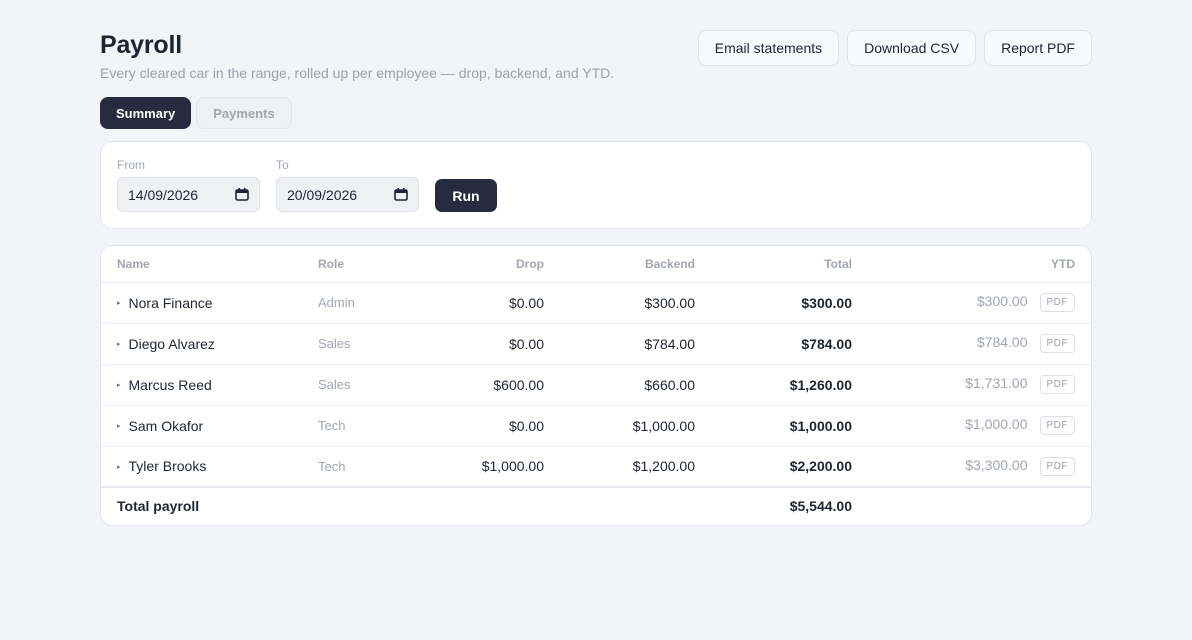 The height and width of the screenshot is (640, 1192). I want to click on total-payroll-label: Total payroll, so click(209, 505).